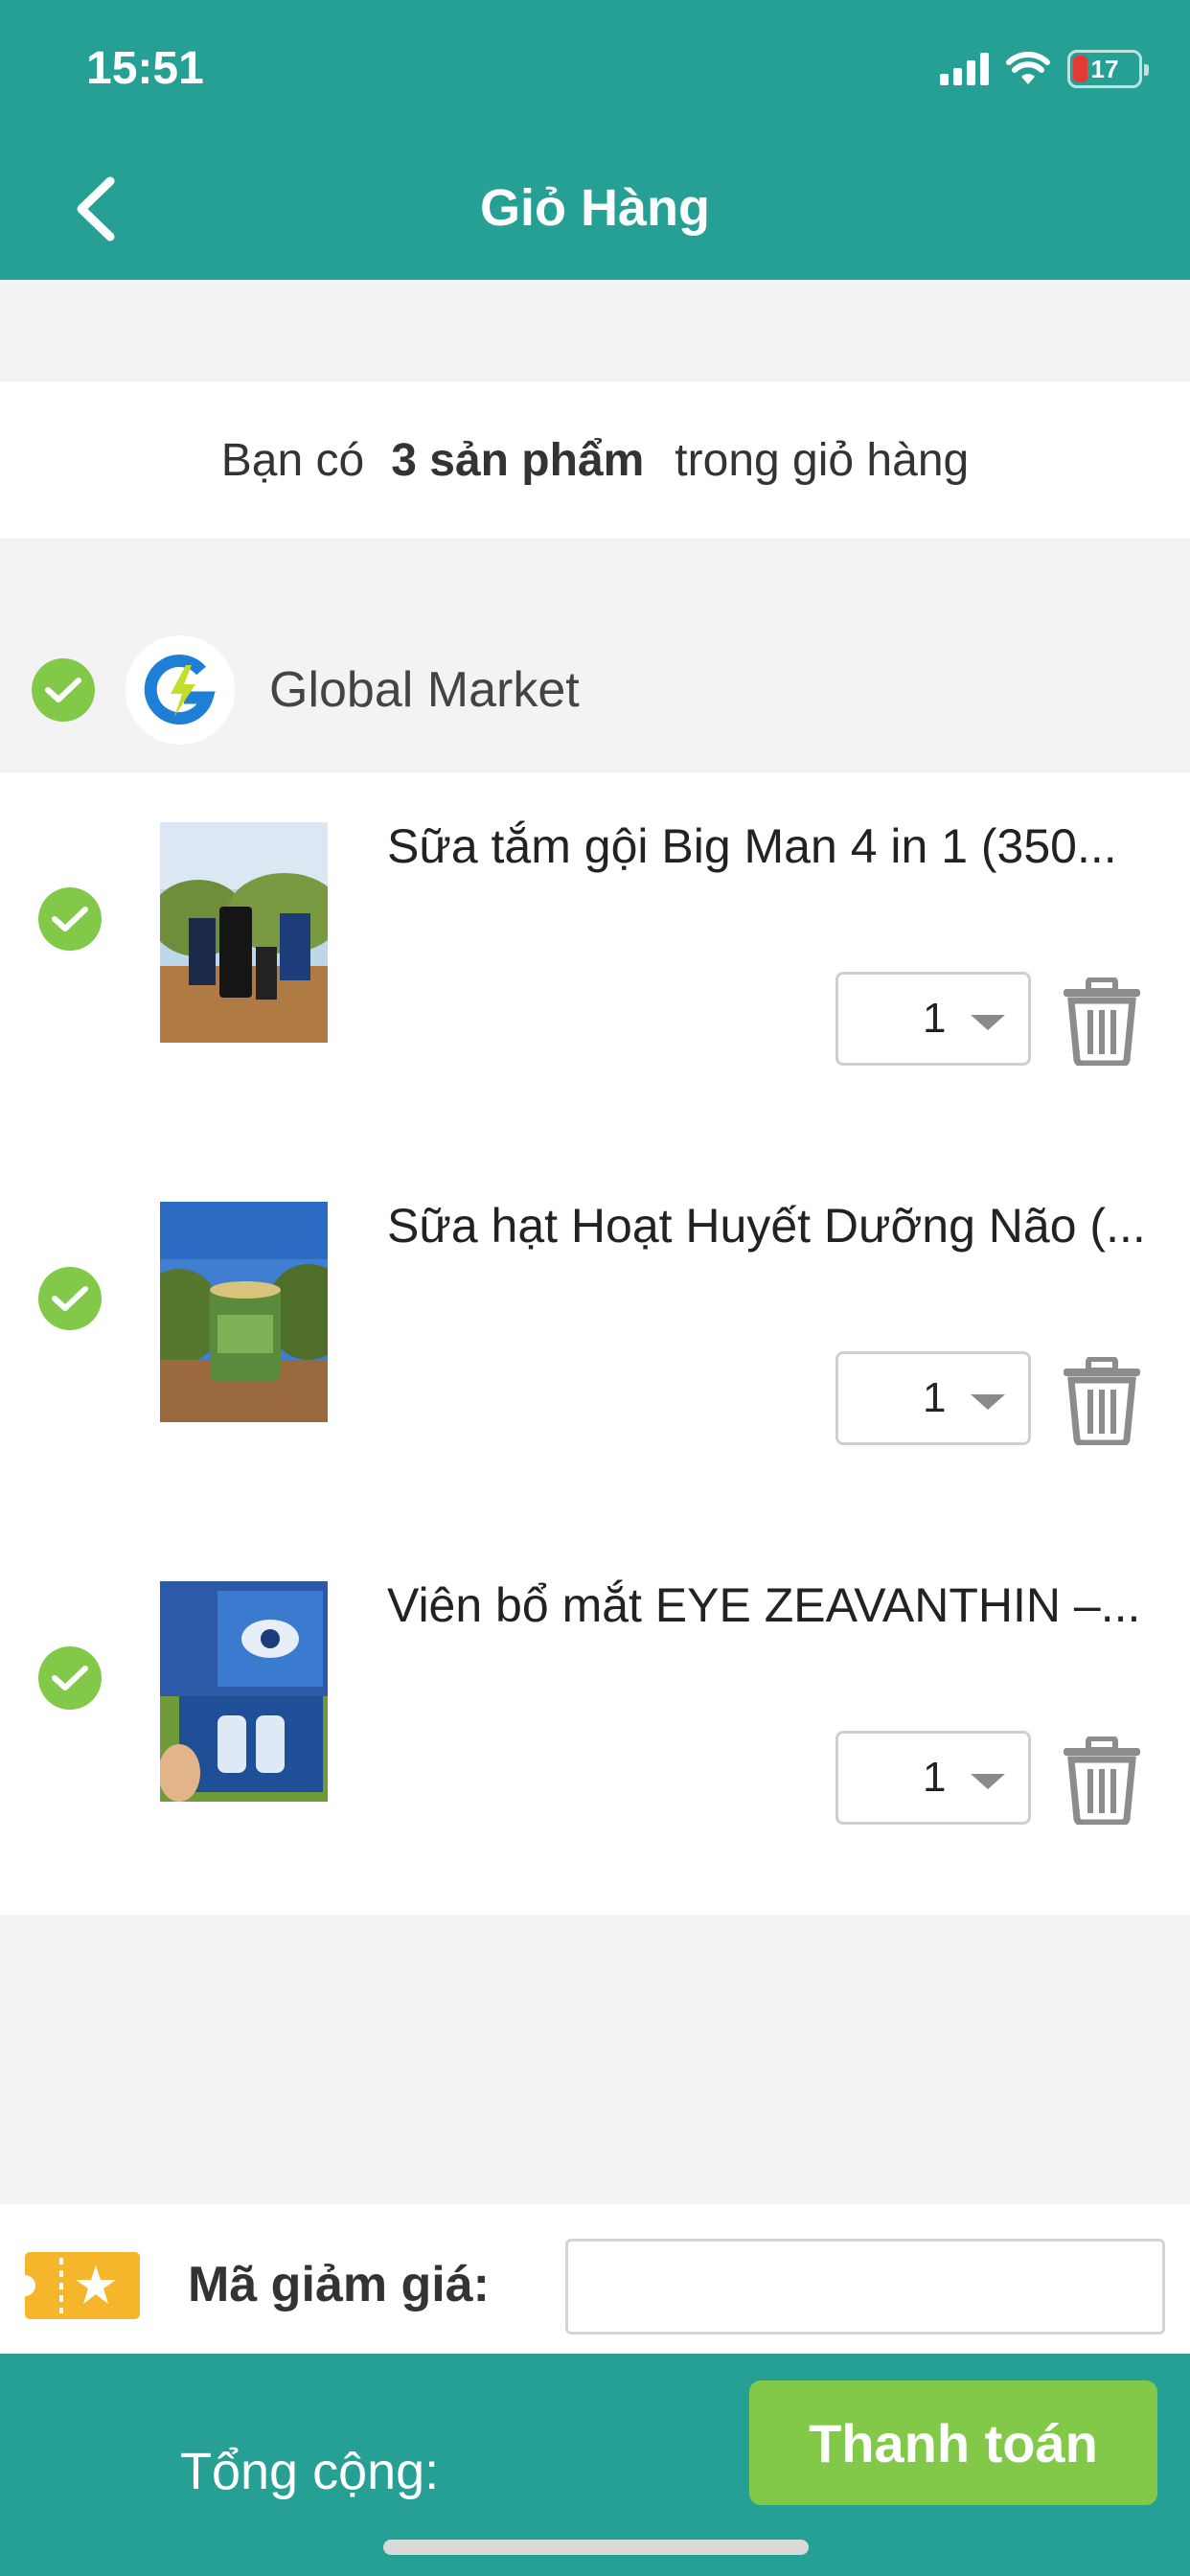 The image size is (1190, 2576). Describe the element at coordinates (595, 1298) in the screenshot. I see `cart-item: Sữa hạt Hoạt Huyết Dưỡng Não (... 1` at that location.